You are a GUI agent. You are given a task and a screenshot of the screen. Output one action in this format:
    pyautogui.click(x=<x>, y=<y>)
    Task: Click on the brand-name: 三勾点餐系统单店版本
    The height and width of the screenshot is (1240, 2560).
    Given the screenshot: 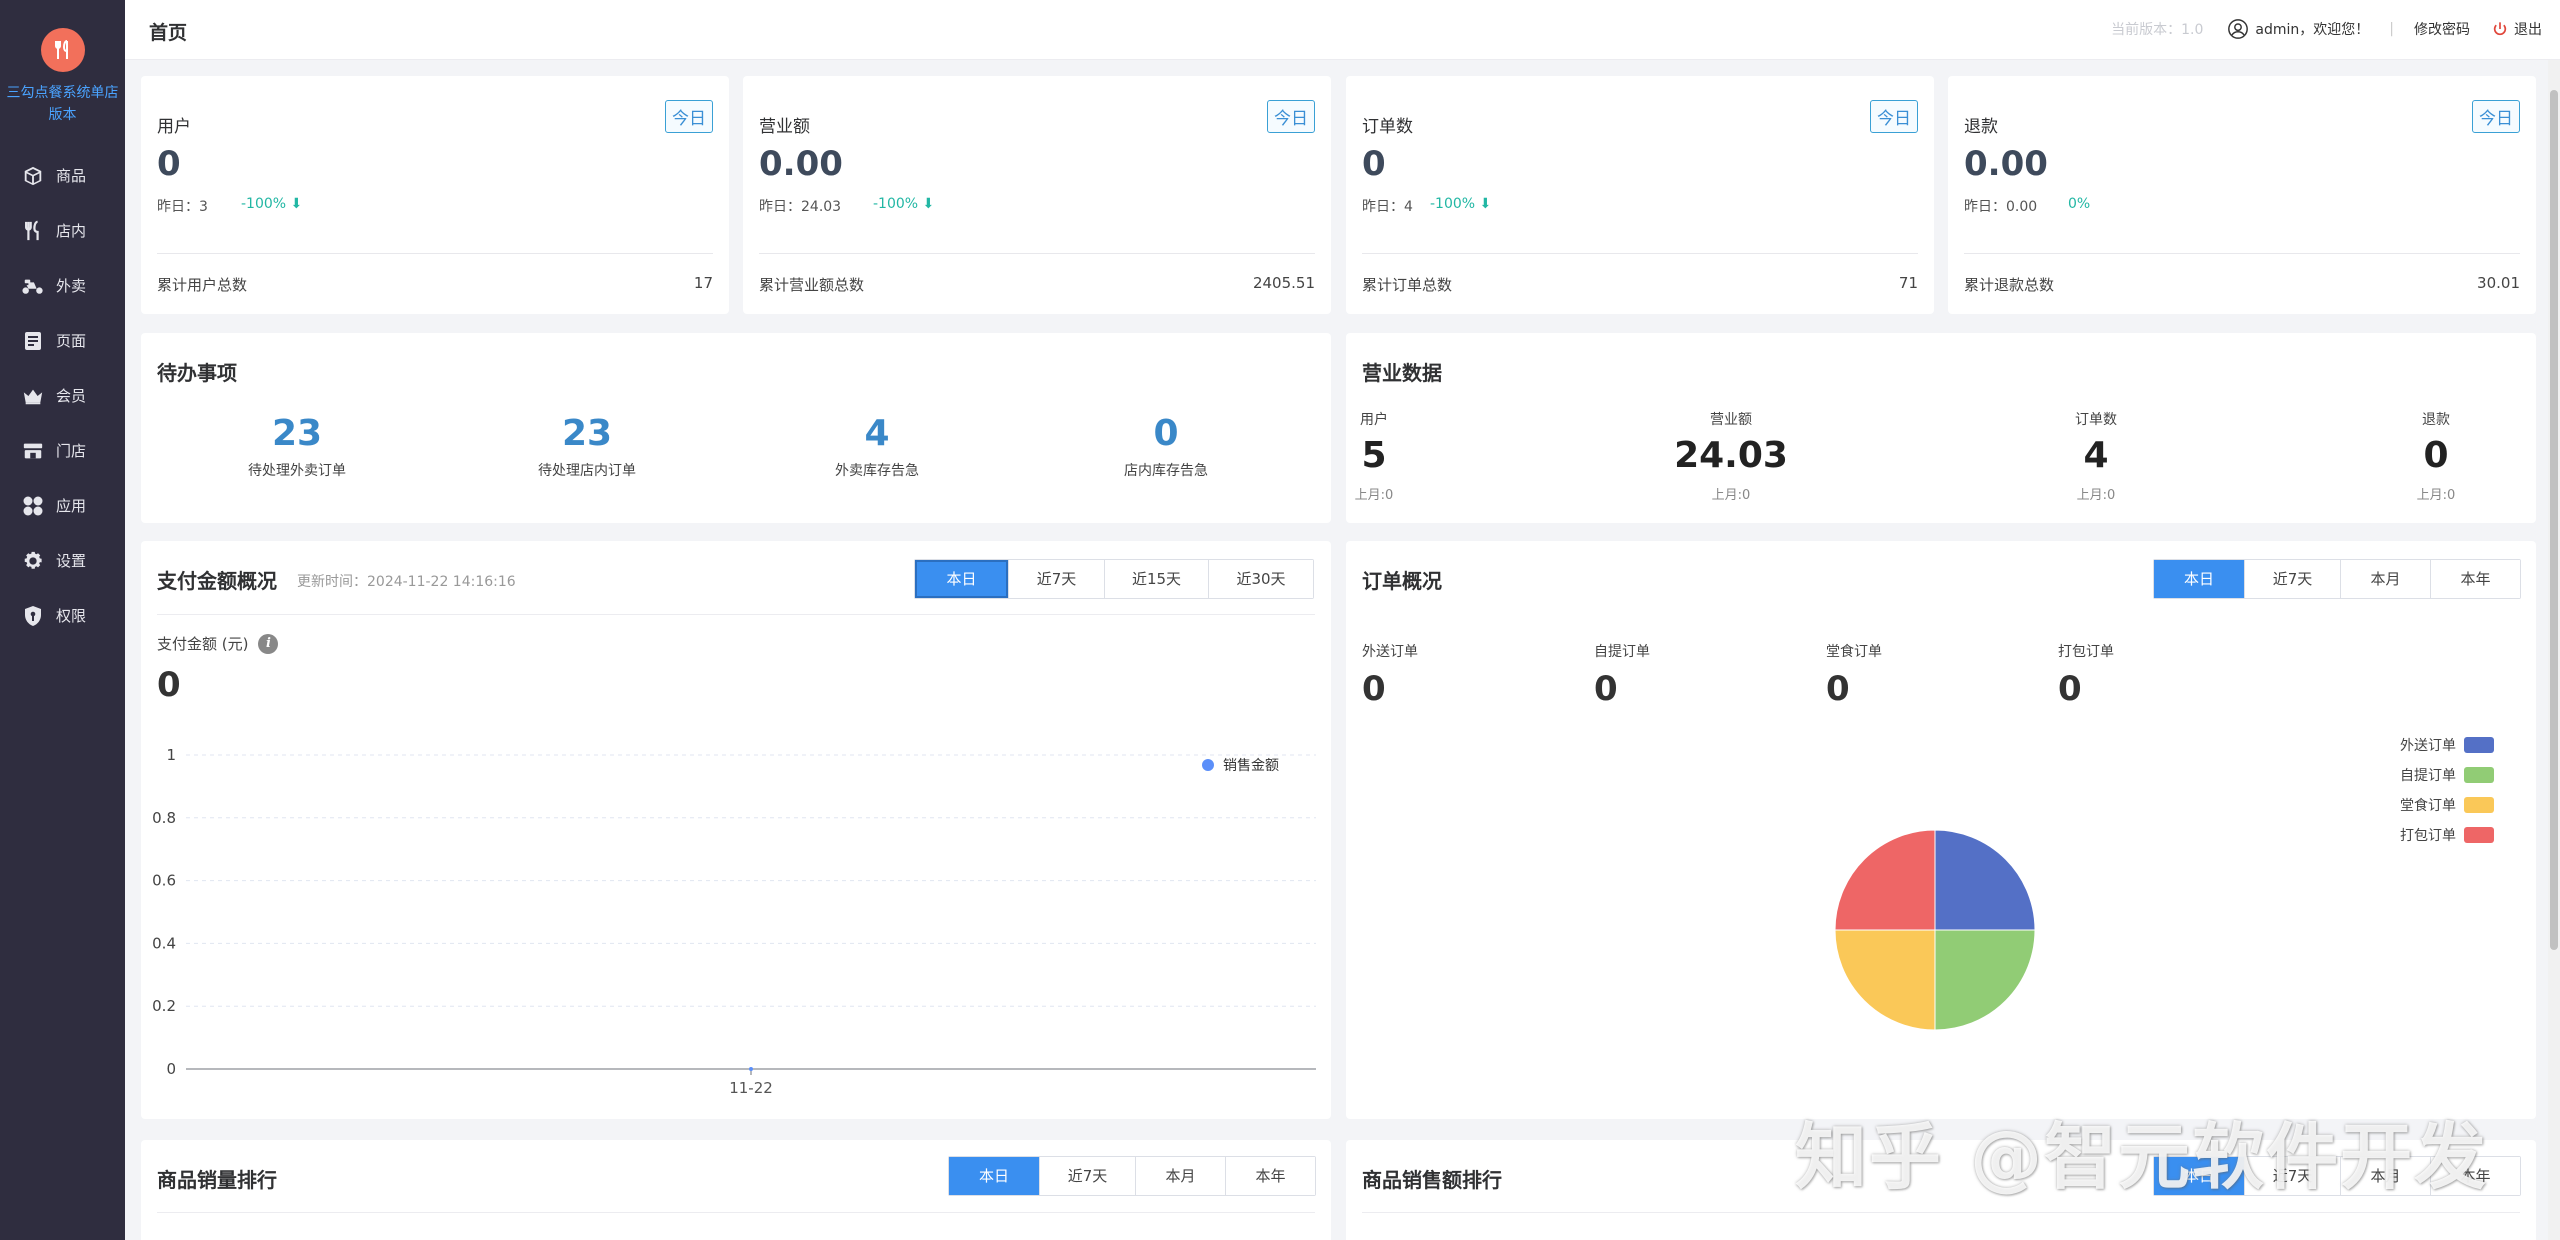 What is the action you would take?
    pyautogui.click(x=62, y=104)
    